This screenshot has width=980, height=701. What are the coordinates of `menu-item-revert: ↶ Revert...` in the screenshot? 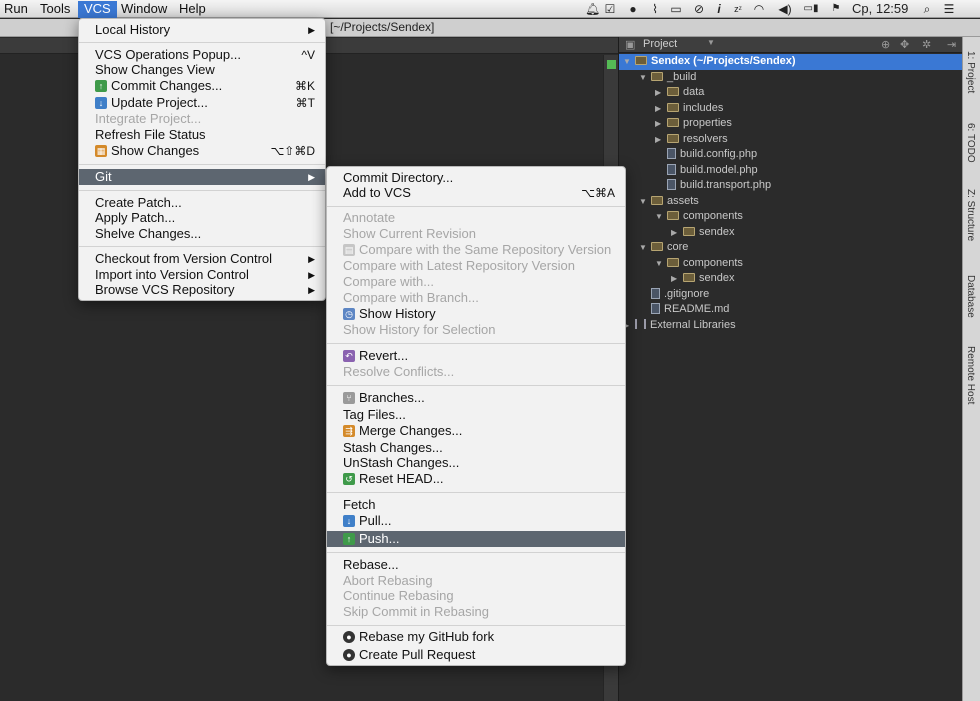 It's located at (476, 356).